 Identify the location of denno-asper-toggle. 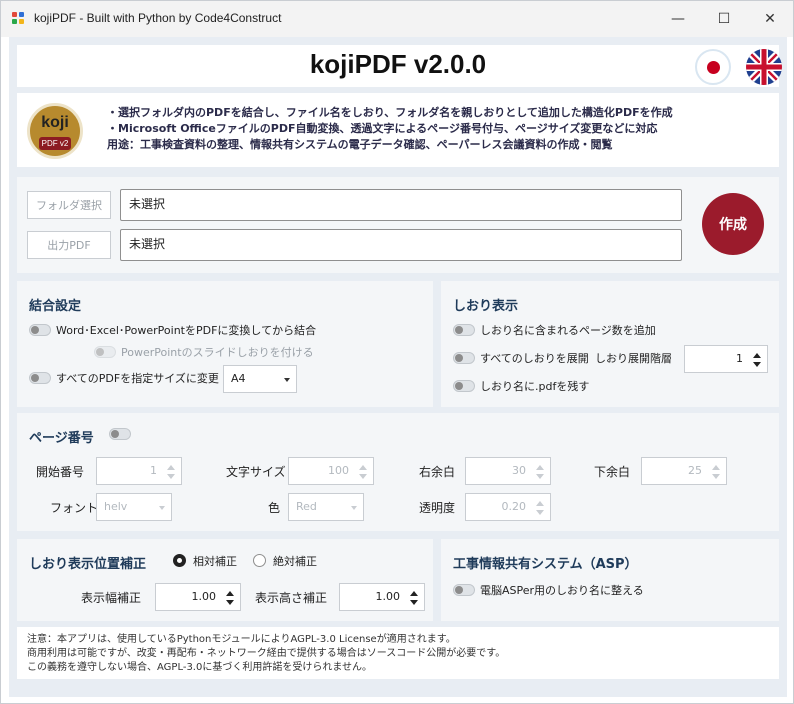
(464, 590).